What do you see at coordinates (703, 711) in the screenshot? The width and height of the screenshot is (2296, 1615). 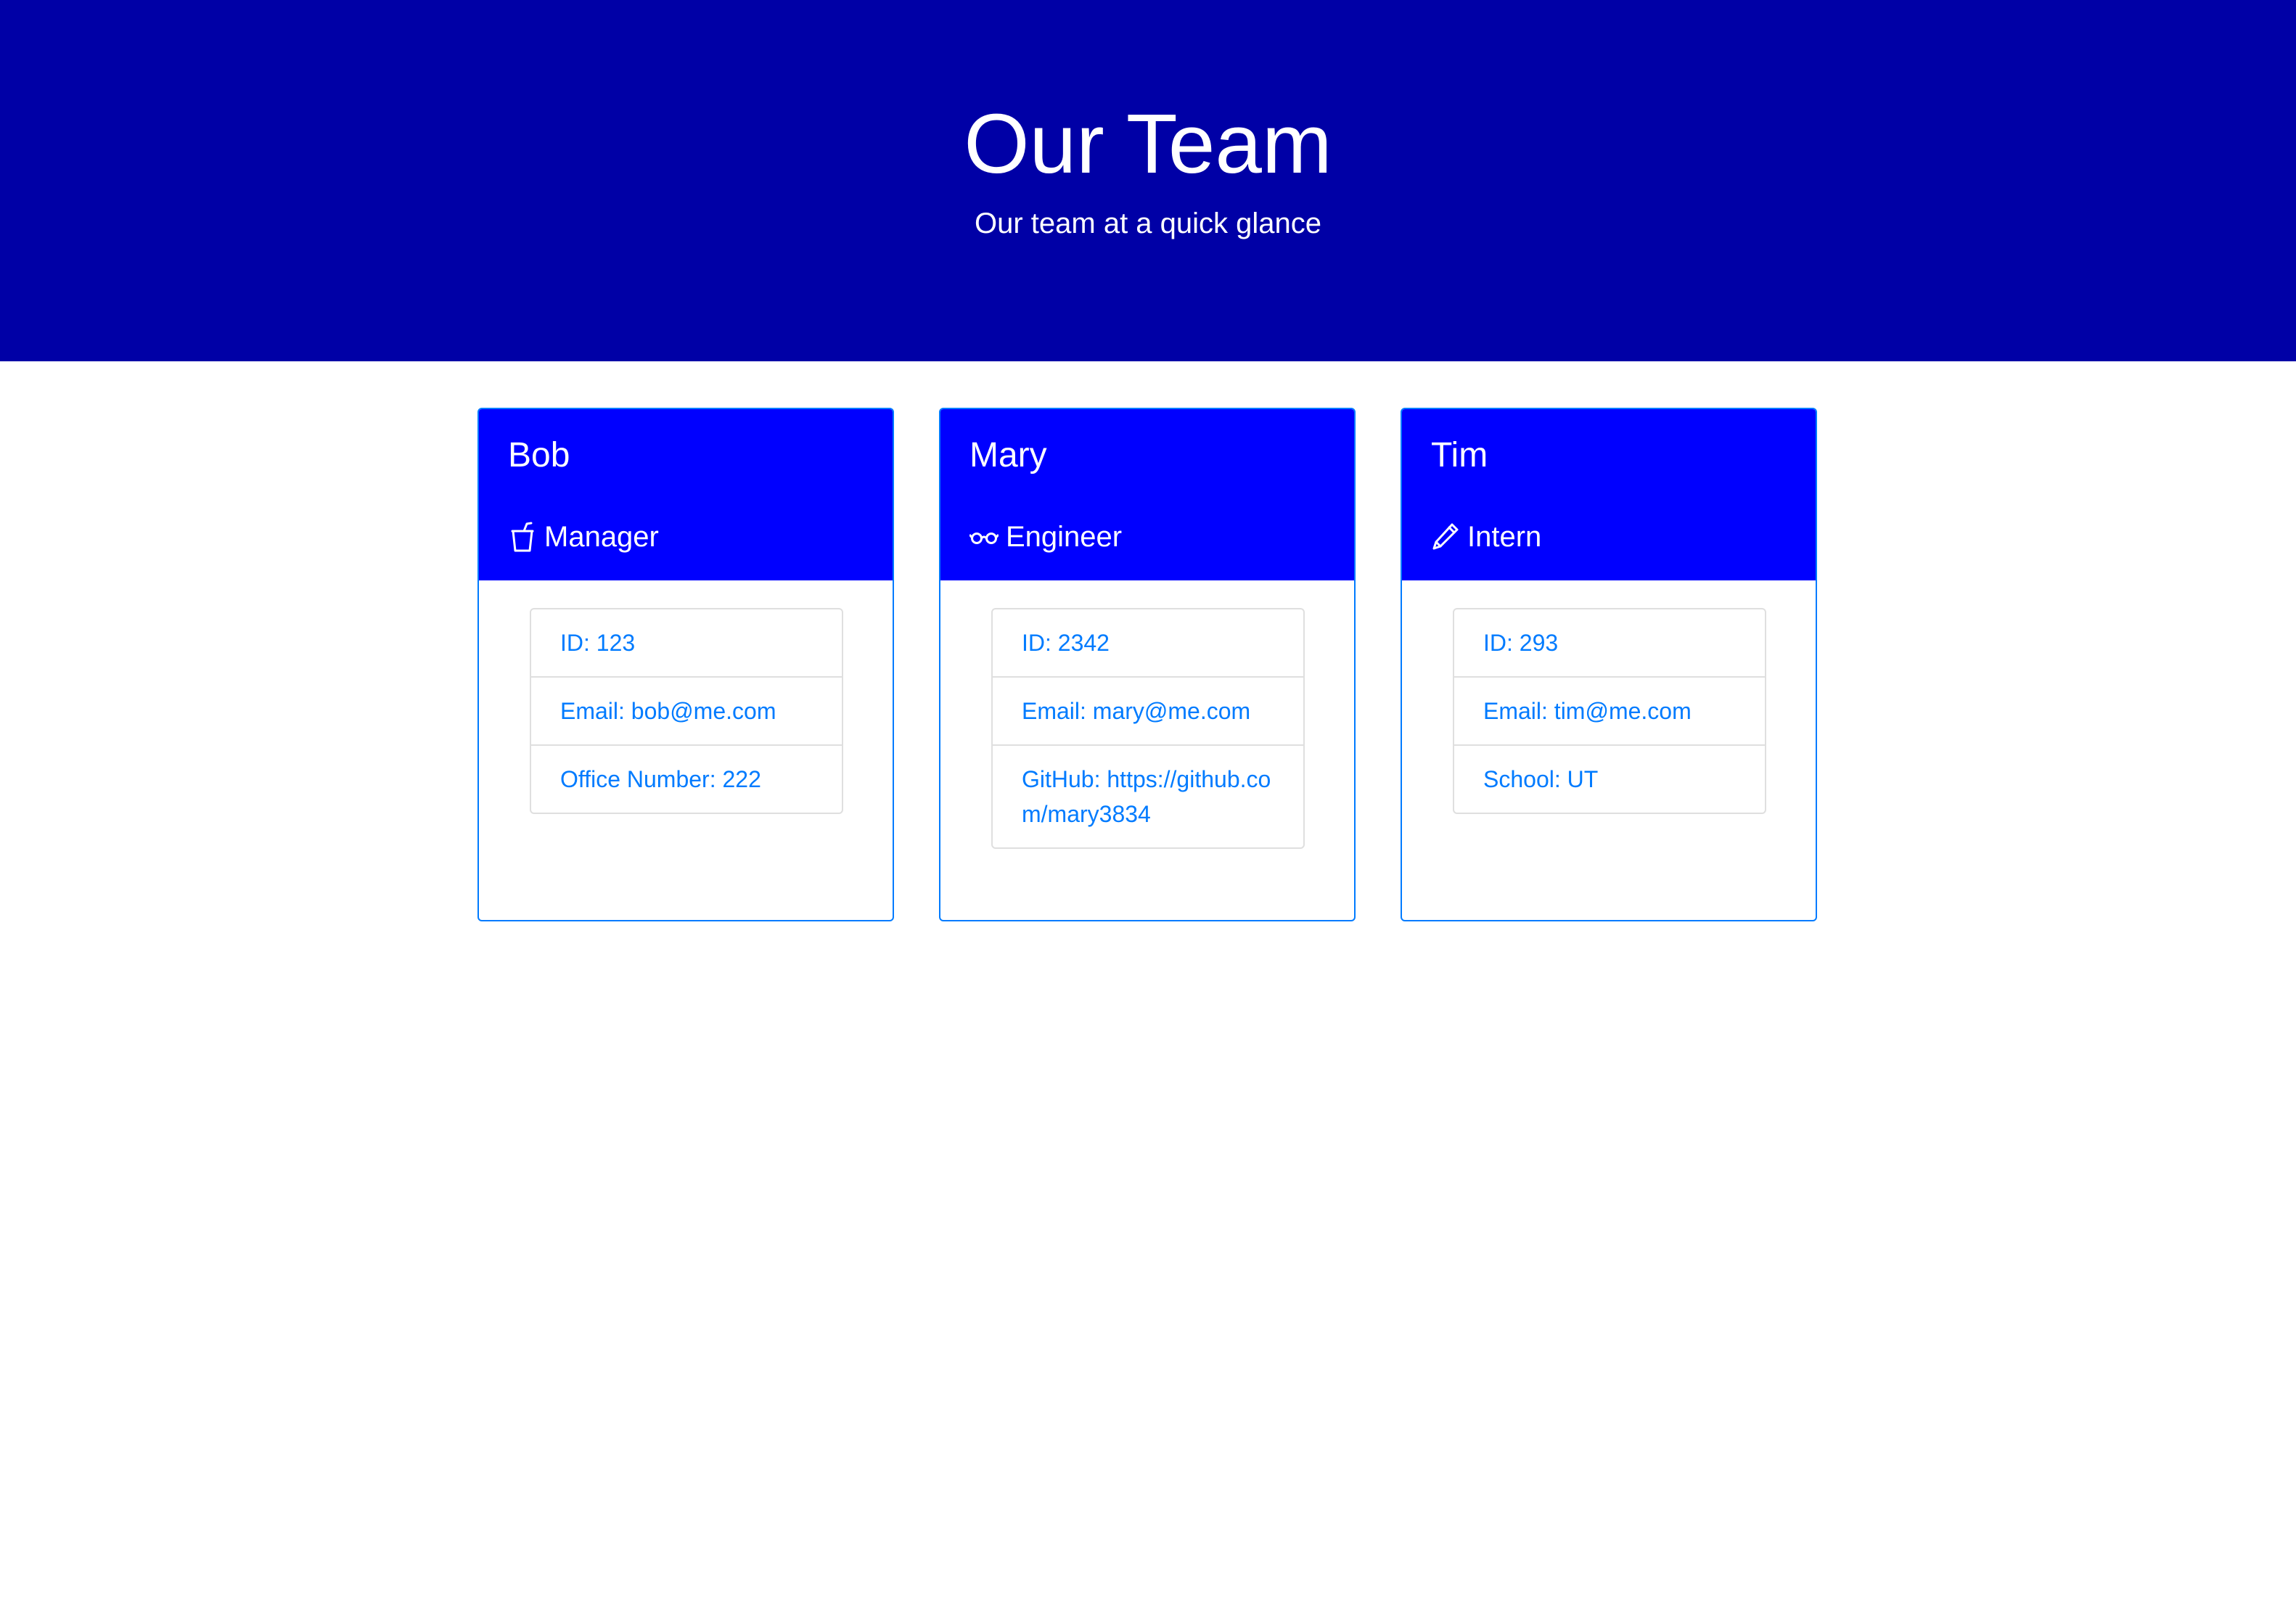 I see `email-link: bob@me.com` at bounding box center [703, 711].